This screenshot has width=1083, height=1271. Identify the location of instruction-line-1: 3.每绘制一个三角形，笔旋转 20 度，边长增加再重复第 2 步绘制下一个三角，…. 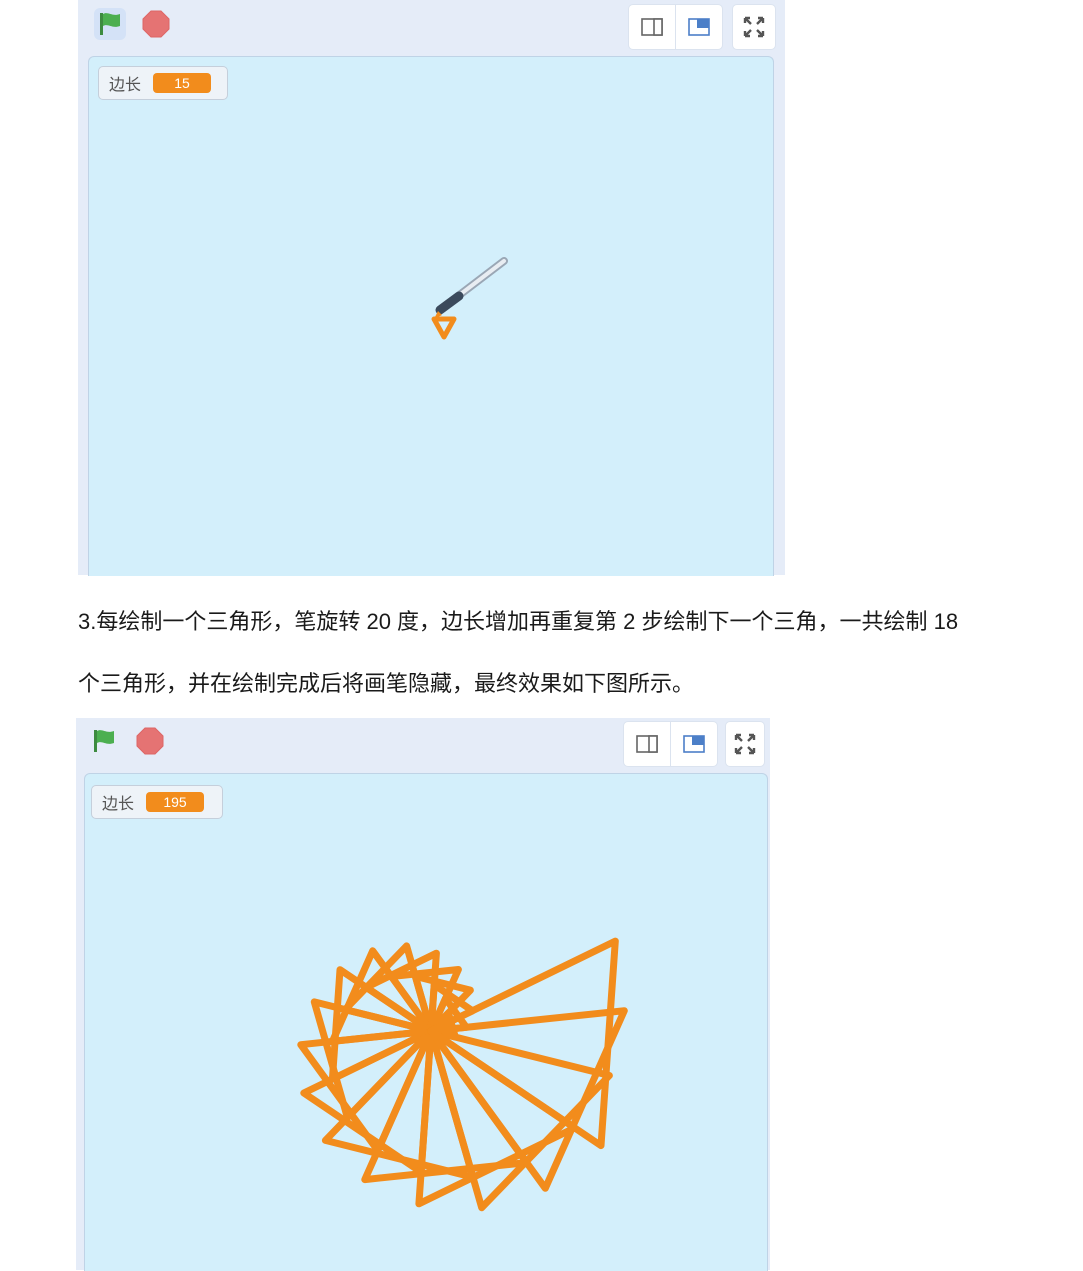
(518, 621).